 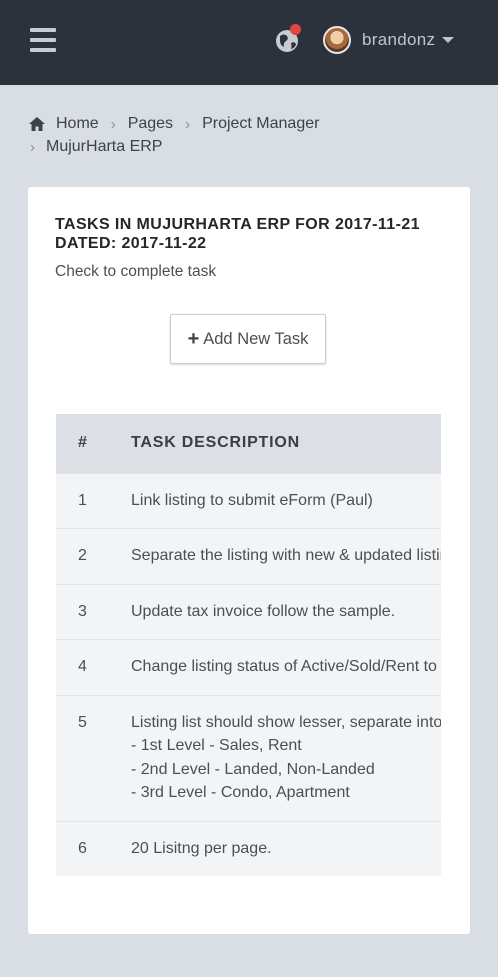 I want to click on add-new-task-button: + Add New Task, so click(x=248, y=339).